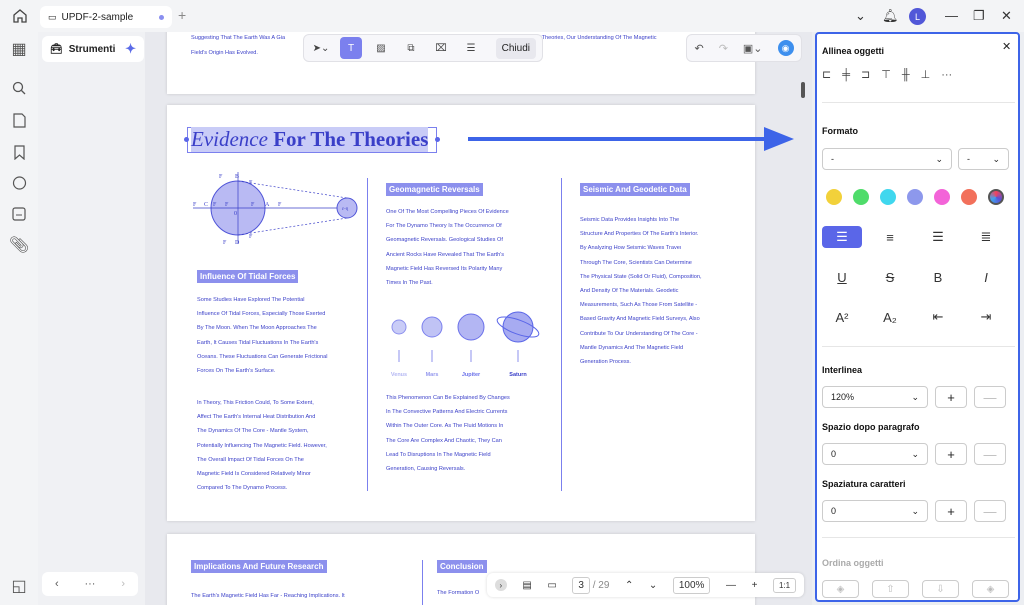 The width and height of the screenshot is (1024, 605). I want to click on decrease-indent-icon: ⇤, so click(938, 317).